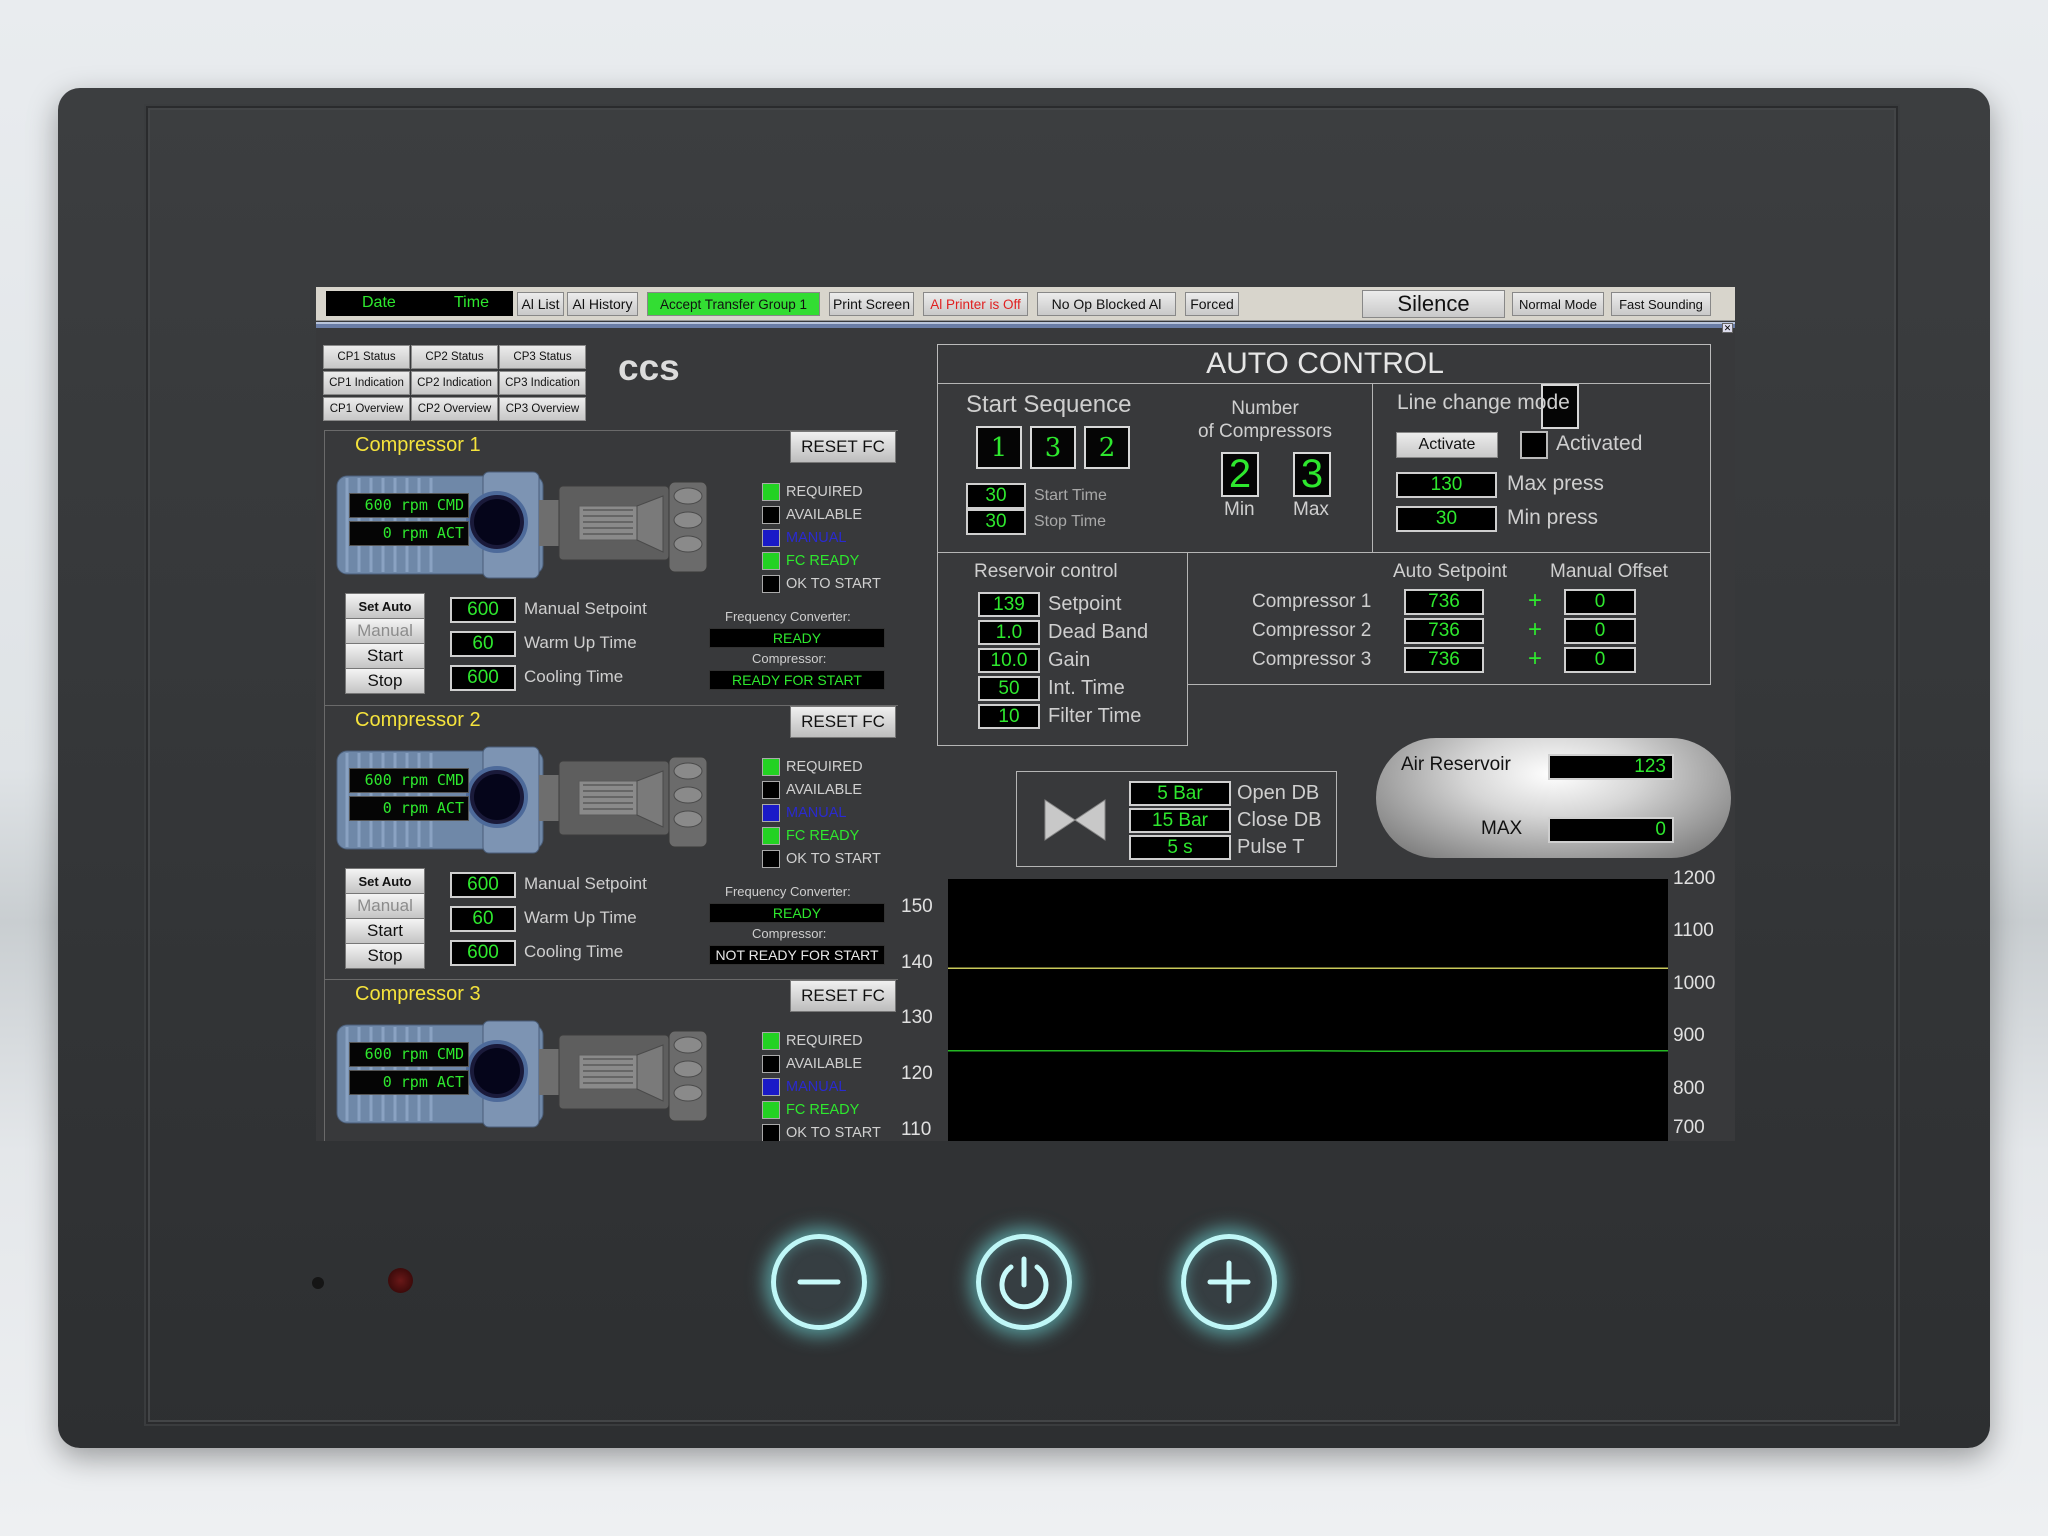 The image size is (2048, 1536). Describe the element at coordinates (1447, 445) in the screenshot. I see `activate-button: Activate` at that location.